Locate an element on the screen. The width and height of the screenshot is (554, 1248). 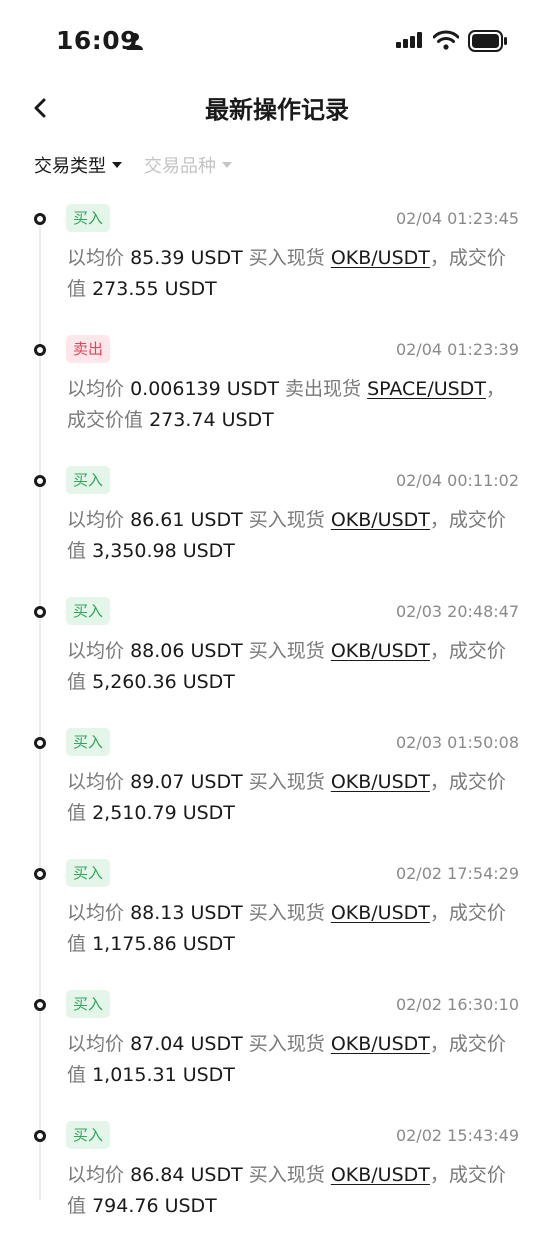
filter-instrument: 交易品种 is located at coordinates (188, 165).